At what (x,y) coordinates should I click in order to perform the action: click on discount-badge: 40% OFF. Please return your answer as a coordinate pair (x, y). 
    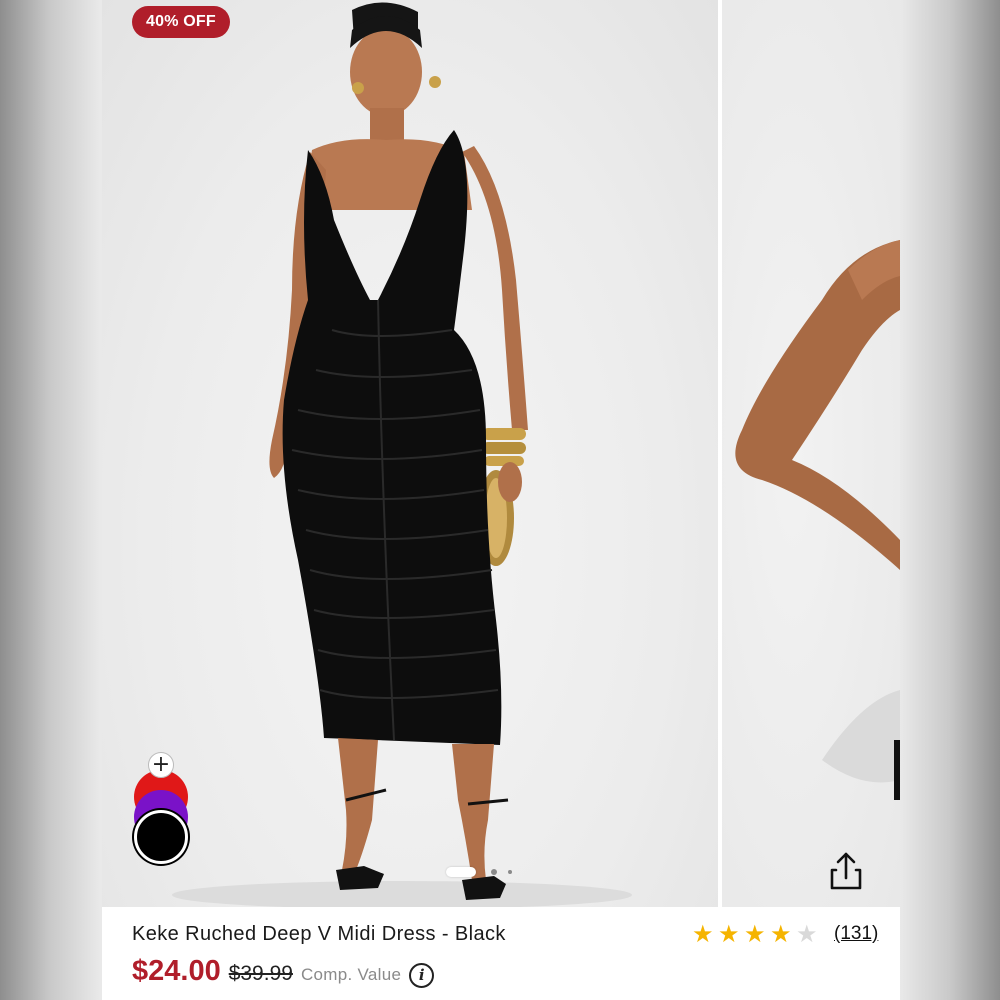
    Looking at the image, I should click on (181, 22).